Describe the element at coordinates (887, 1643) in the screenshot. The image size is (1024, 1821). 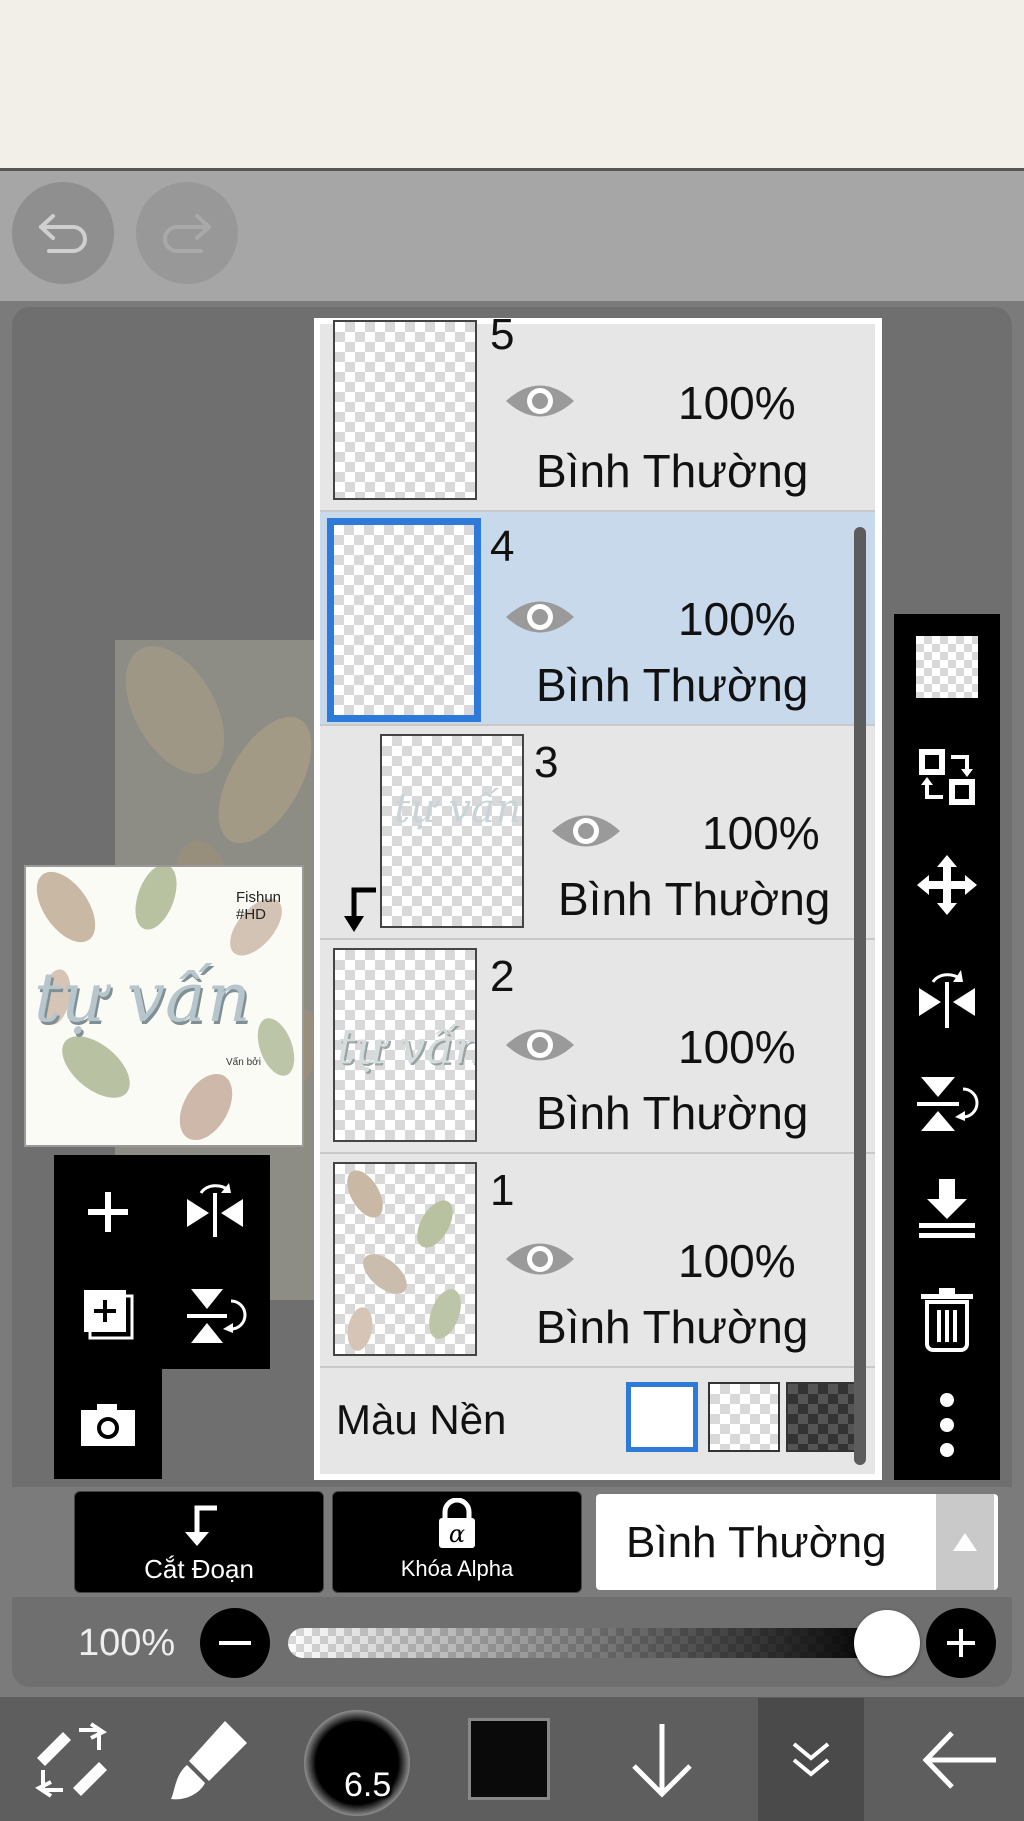
I see `opacity-slider-thumb` at that location.